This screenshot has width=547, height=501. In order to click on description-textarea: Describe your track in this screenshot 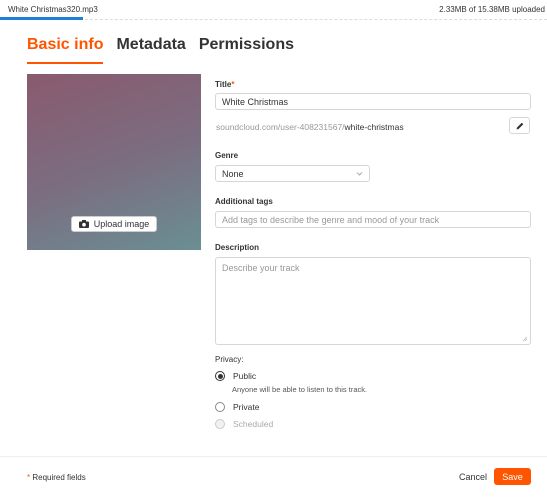, I will do `click(373, 301)`.